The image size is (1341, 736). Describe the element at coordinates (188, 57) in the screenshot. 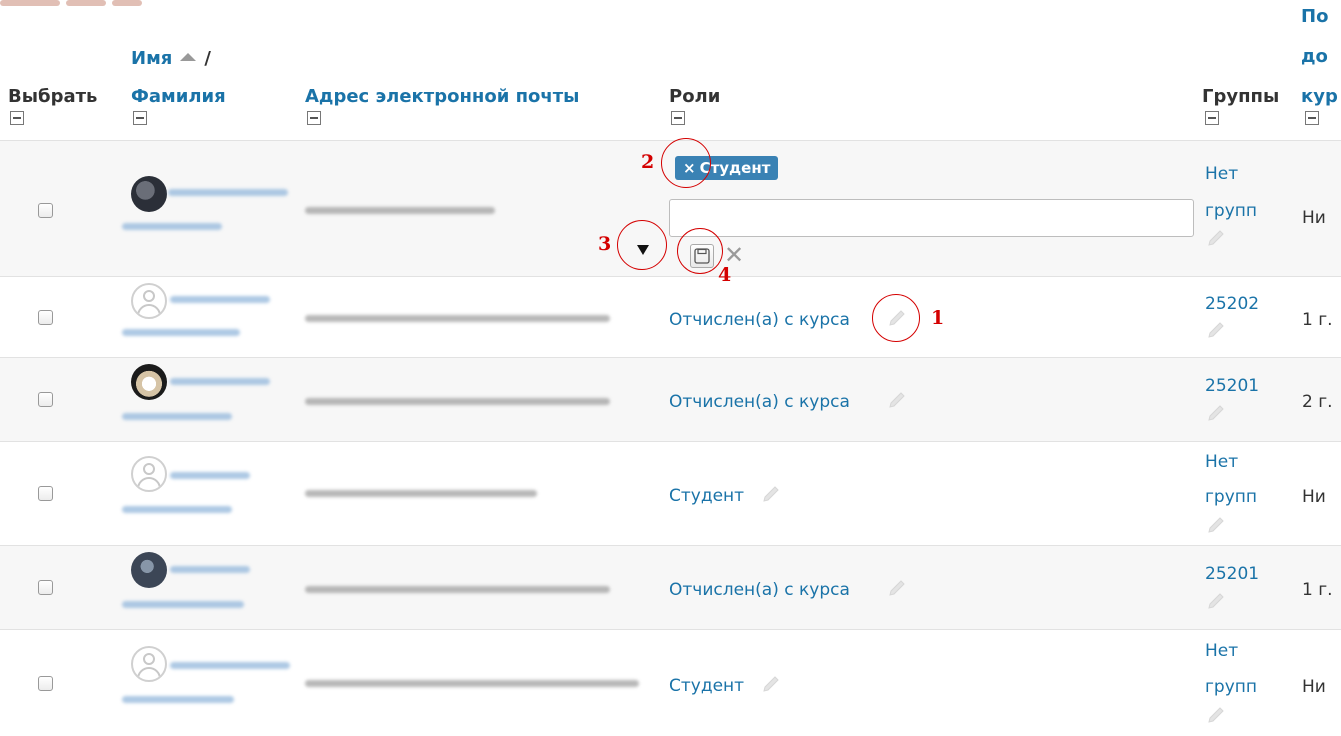

I see `sort-asc-icon` at that location.